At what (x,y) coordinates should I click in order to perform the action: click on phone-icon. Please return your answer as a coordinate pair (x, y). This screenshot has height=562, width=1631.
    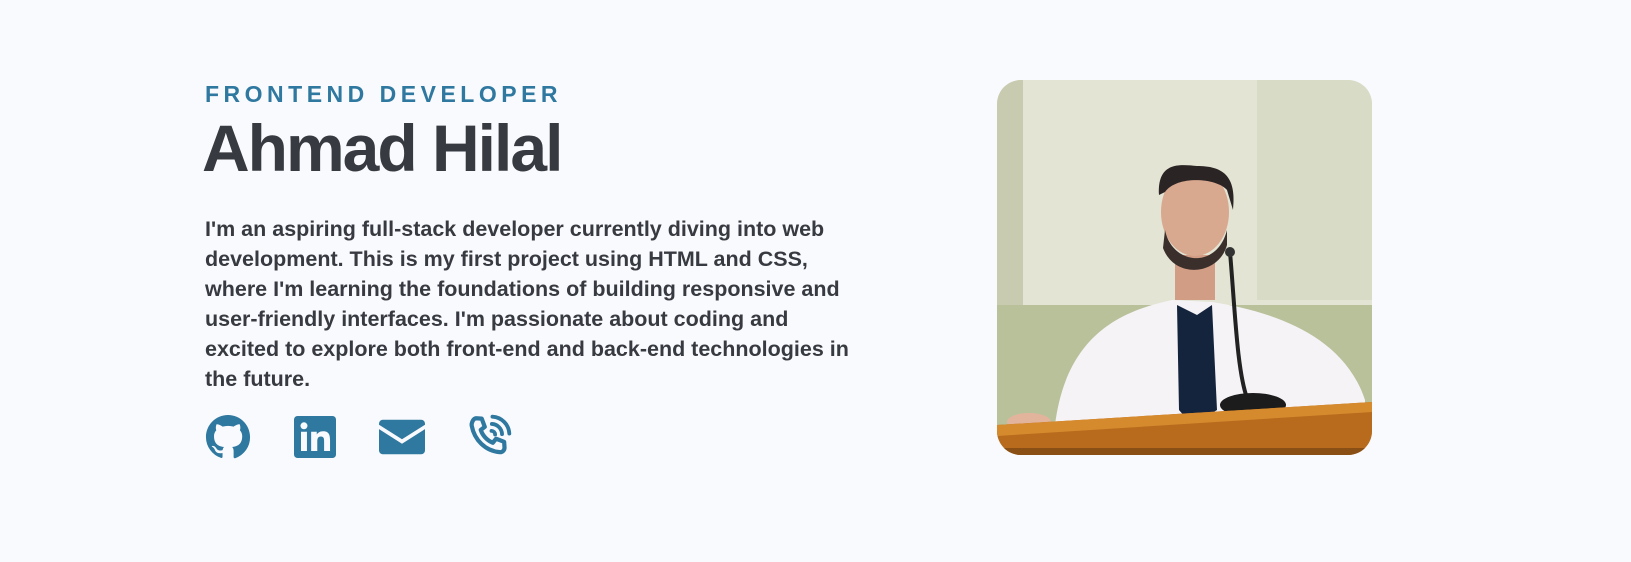
    Looking at the image, I should click on (489, 437).